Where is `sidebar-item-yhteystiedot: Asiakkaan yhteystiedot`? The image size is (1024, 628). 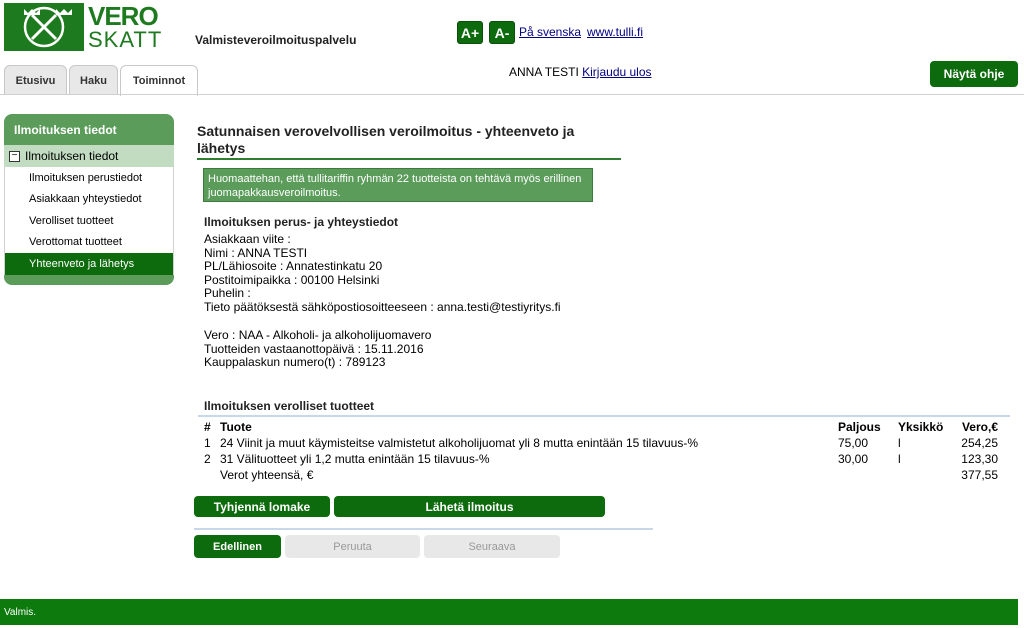
sidebar-item-yhteystiedot: Asiakkaan yhteystiedot is located at coordinates (89, 200).